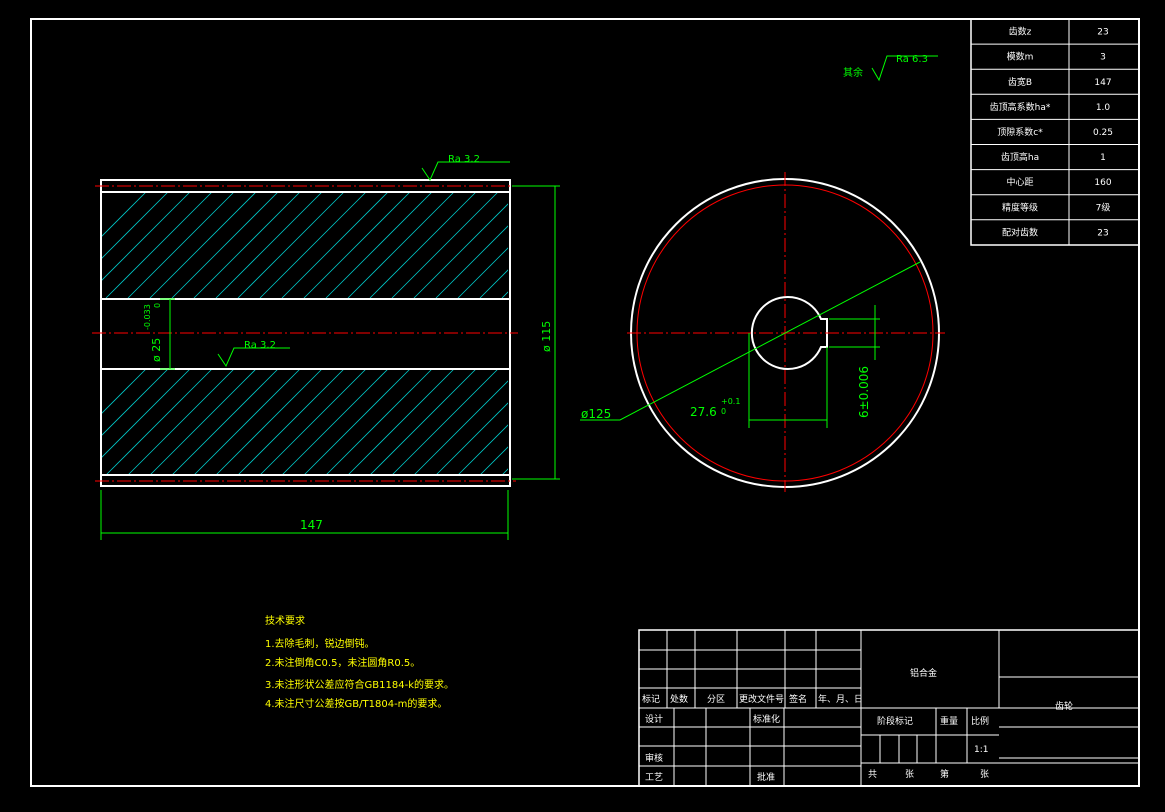 The image size is (1165, 812). What do you see at coordinates (716, 699) in the screenshot?
I see `rev-header: 分区` at bounding box center [716, 699].